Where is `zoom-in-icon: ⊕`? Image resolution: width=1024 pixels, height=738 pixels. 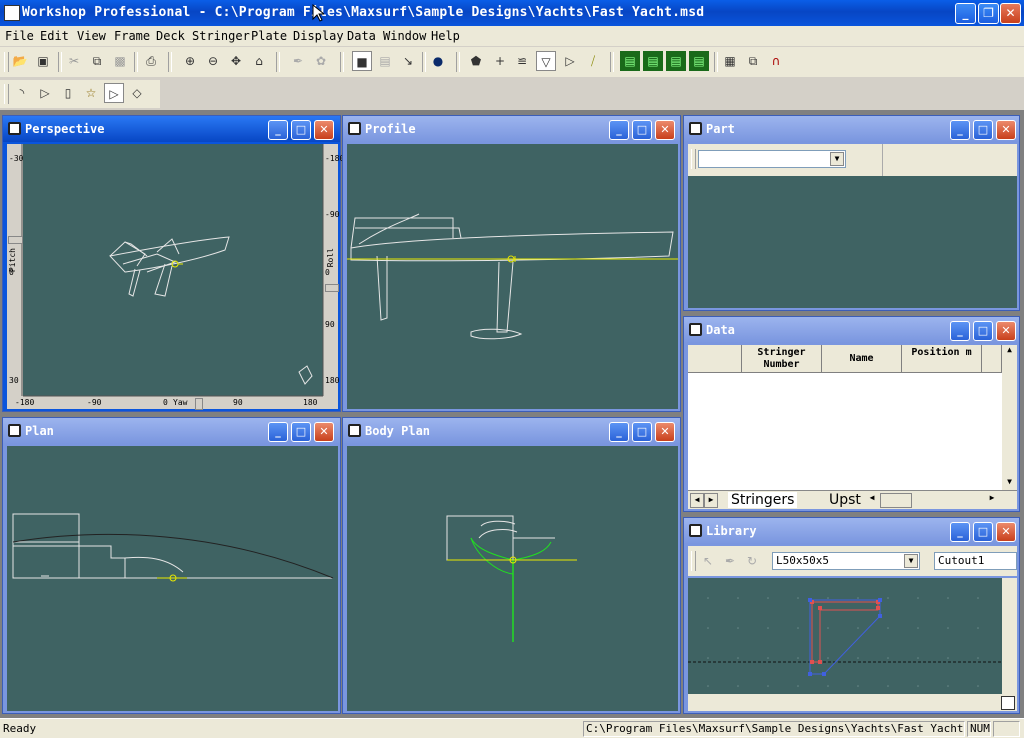
zoom-in-icon: ⊕ is located at coordinates (190, 61).